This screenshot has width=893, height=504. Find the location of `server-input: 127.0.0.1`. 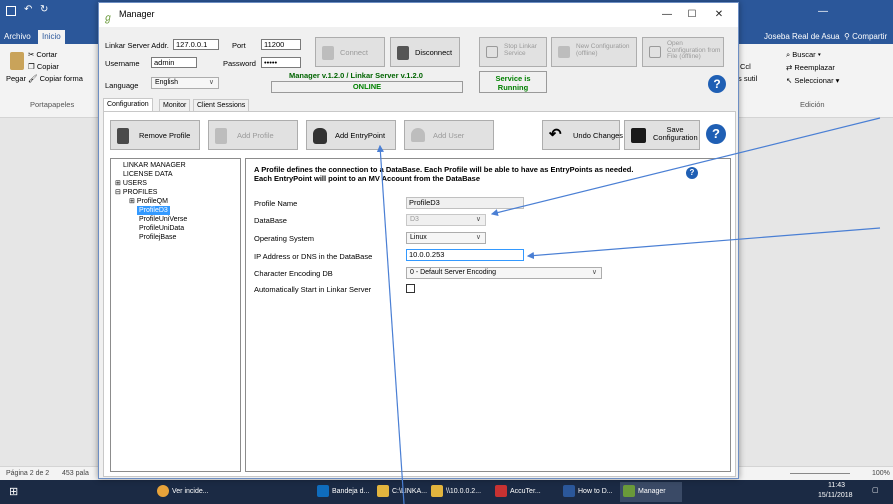

server-input: 127.0.0.1 is located at coordinates (196, 44).